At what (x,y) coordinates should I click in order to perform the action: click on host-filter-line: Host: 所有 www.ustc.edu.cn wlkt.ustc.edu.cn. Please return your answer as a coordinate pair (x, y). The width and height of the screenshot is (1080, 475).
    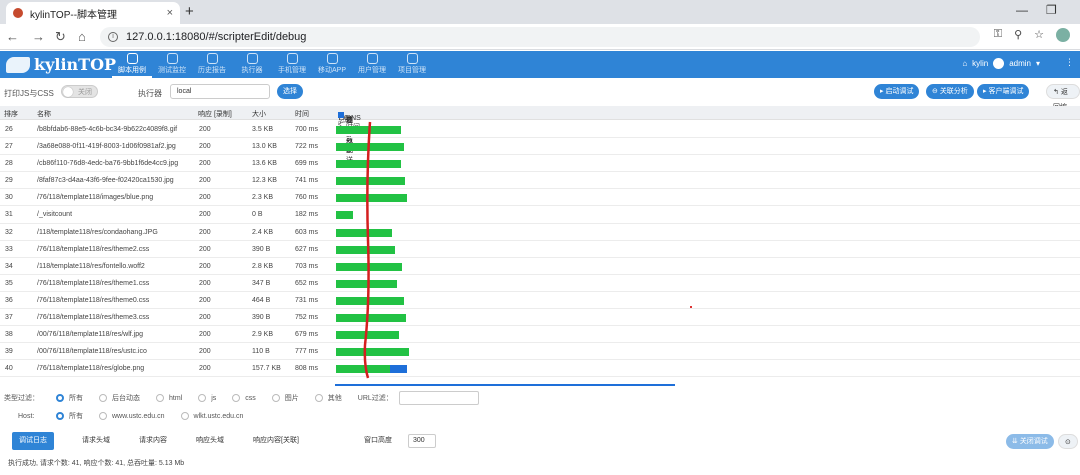
    Looking at the image, I should click on (129, 416).